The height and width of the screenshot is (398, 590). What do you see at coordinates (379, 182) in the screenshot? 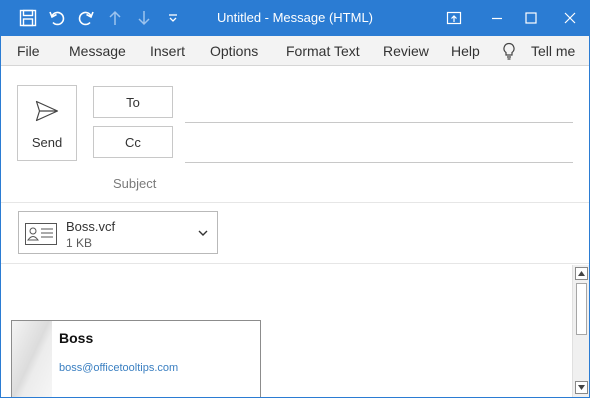
I see `subject-field` at bounding box center [379, 182].